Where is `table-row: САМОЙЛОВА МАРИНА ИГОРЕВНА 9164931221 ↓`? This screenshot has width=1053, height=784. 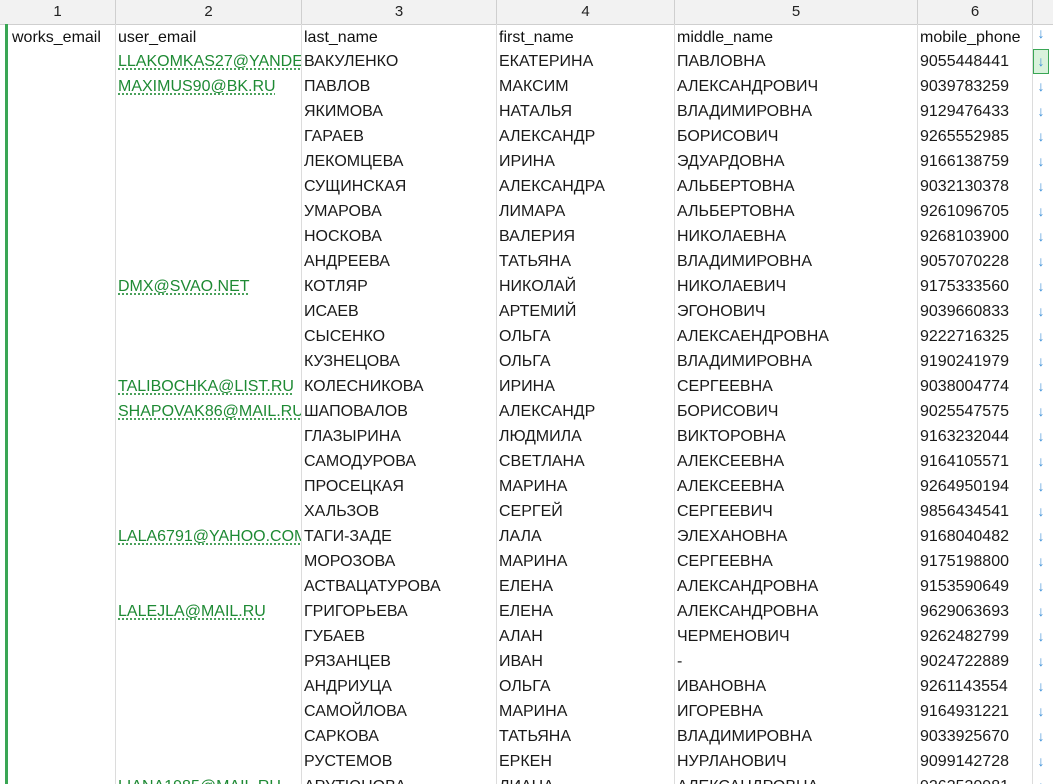
table-row: САМОЙЛОВА МАРИНА ИГОРЕВНА 9164931221 ↓ is located at coordinates (526, 711).